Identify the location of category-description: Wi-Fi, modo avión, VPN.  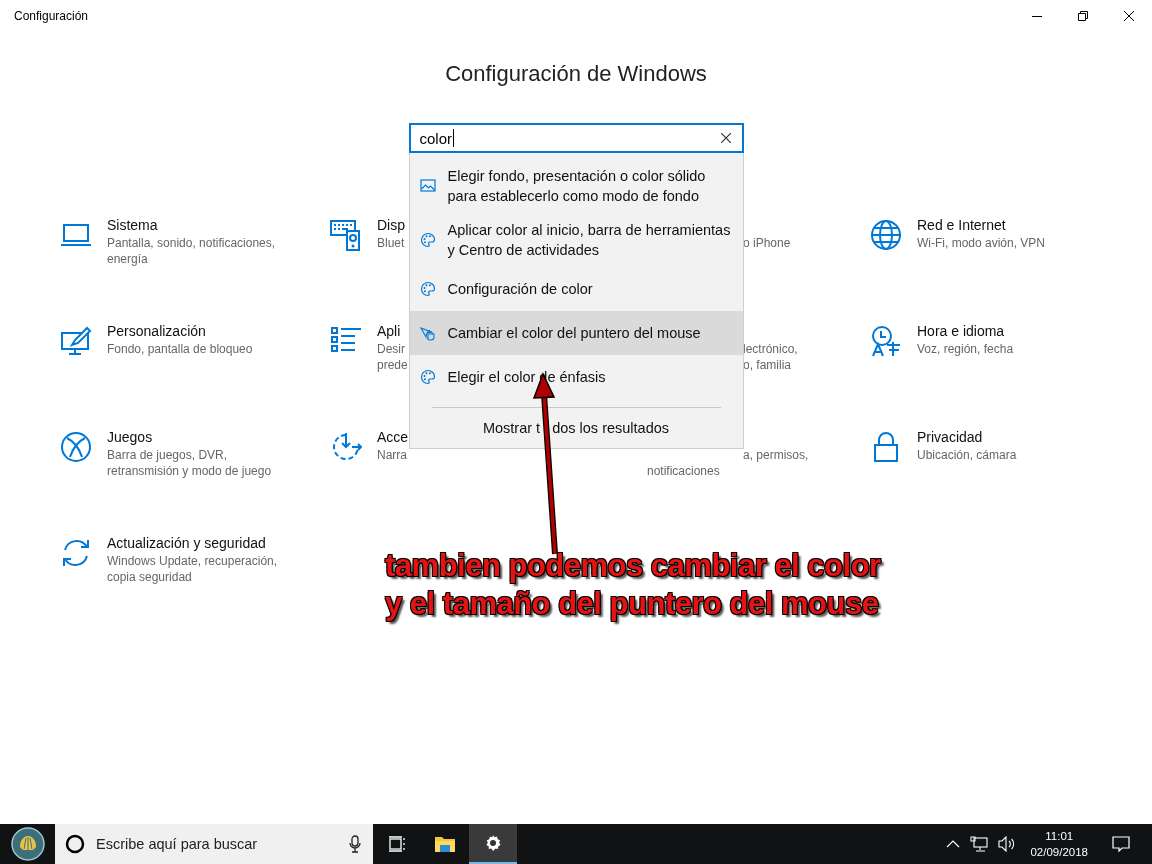
(981, 243).